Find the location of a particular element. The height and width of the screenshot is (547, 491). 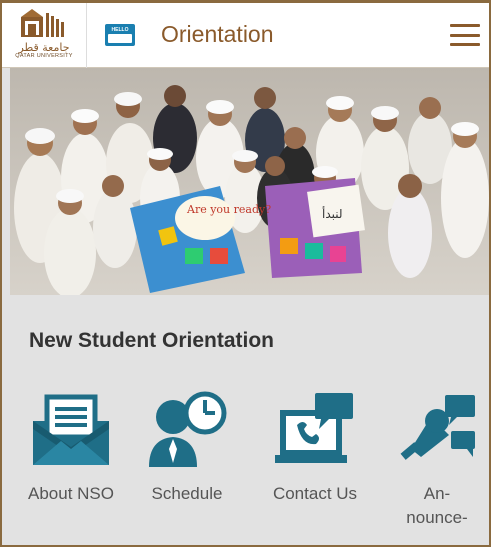

logo-arabic-text: جامعة قطر is located at coordinates (44, 47).